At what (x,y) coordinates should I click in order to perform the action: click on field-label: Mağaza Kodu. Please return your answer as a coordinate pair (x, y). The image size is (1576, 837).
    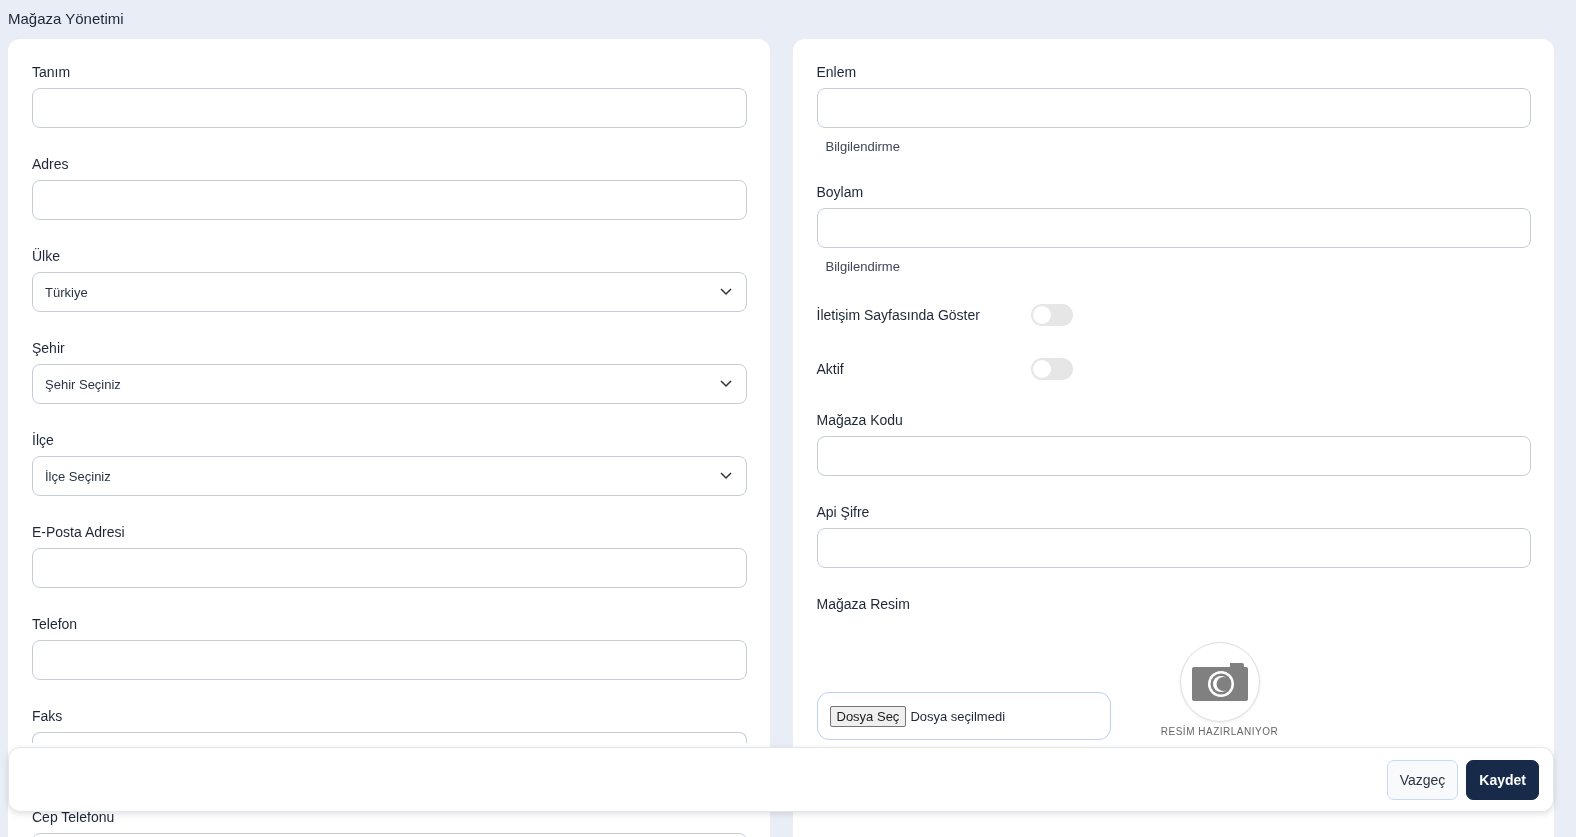
    Looking at the image, I should click on (859, 420).